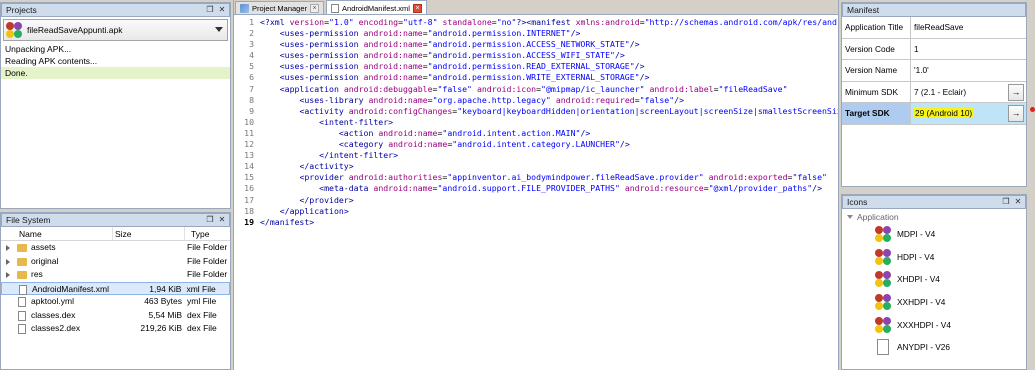 The height and width of the screenshot is (370, 1035). What do you see at coordinates (376, 7) in the screenshot?
I see `tab-androidmanifest: AndroidManifest.xml ×` at bounding box center [376, 7].